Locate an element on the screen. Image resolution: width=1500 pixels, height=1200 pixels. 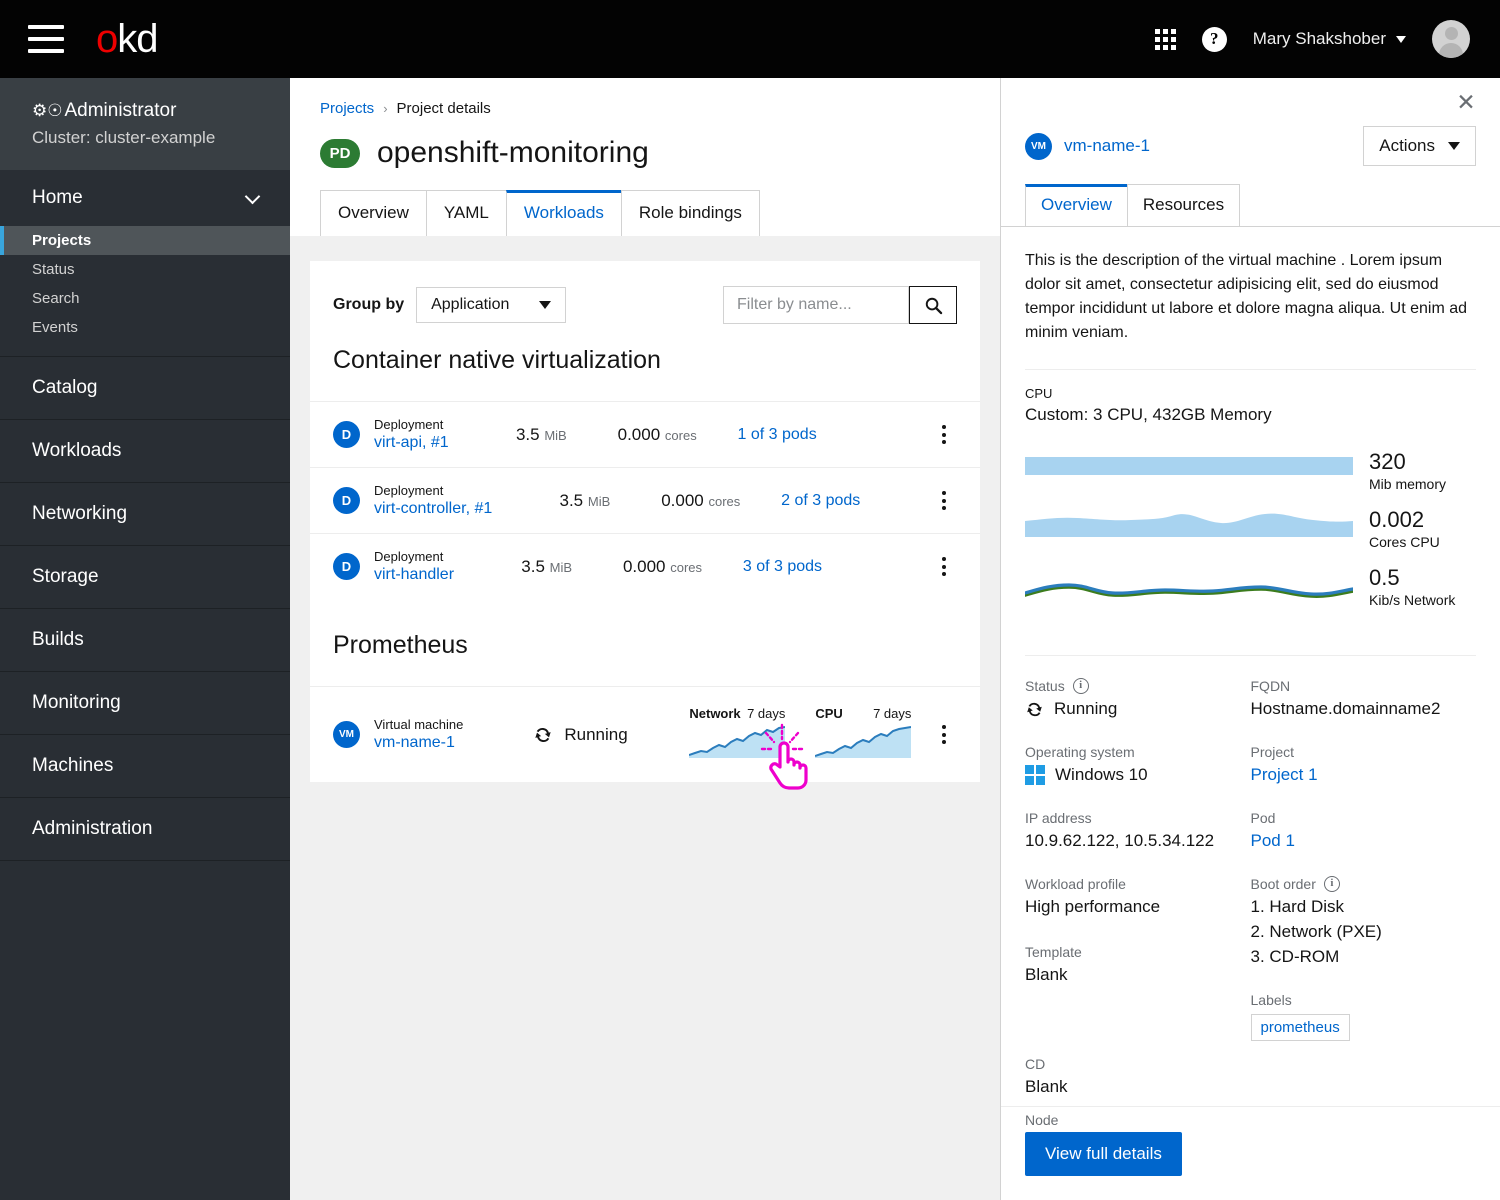
detail-ip-address: IP address 10.9.62.122, 10.5.34.122 is located at coordinates (1138, 830).